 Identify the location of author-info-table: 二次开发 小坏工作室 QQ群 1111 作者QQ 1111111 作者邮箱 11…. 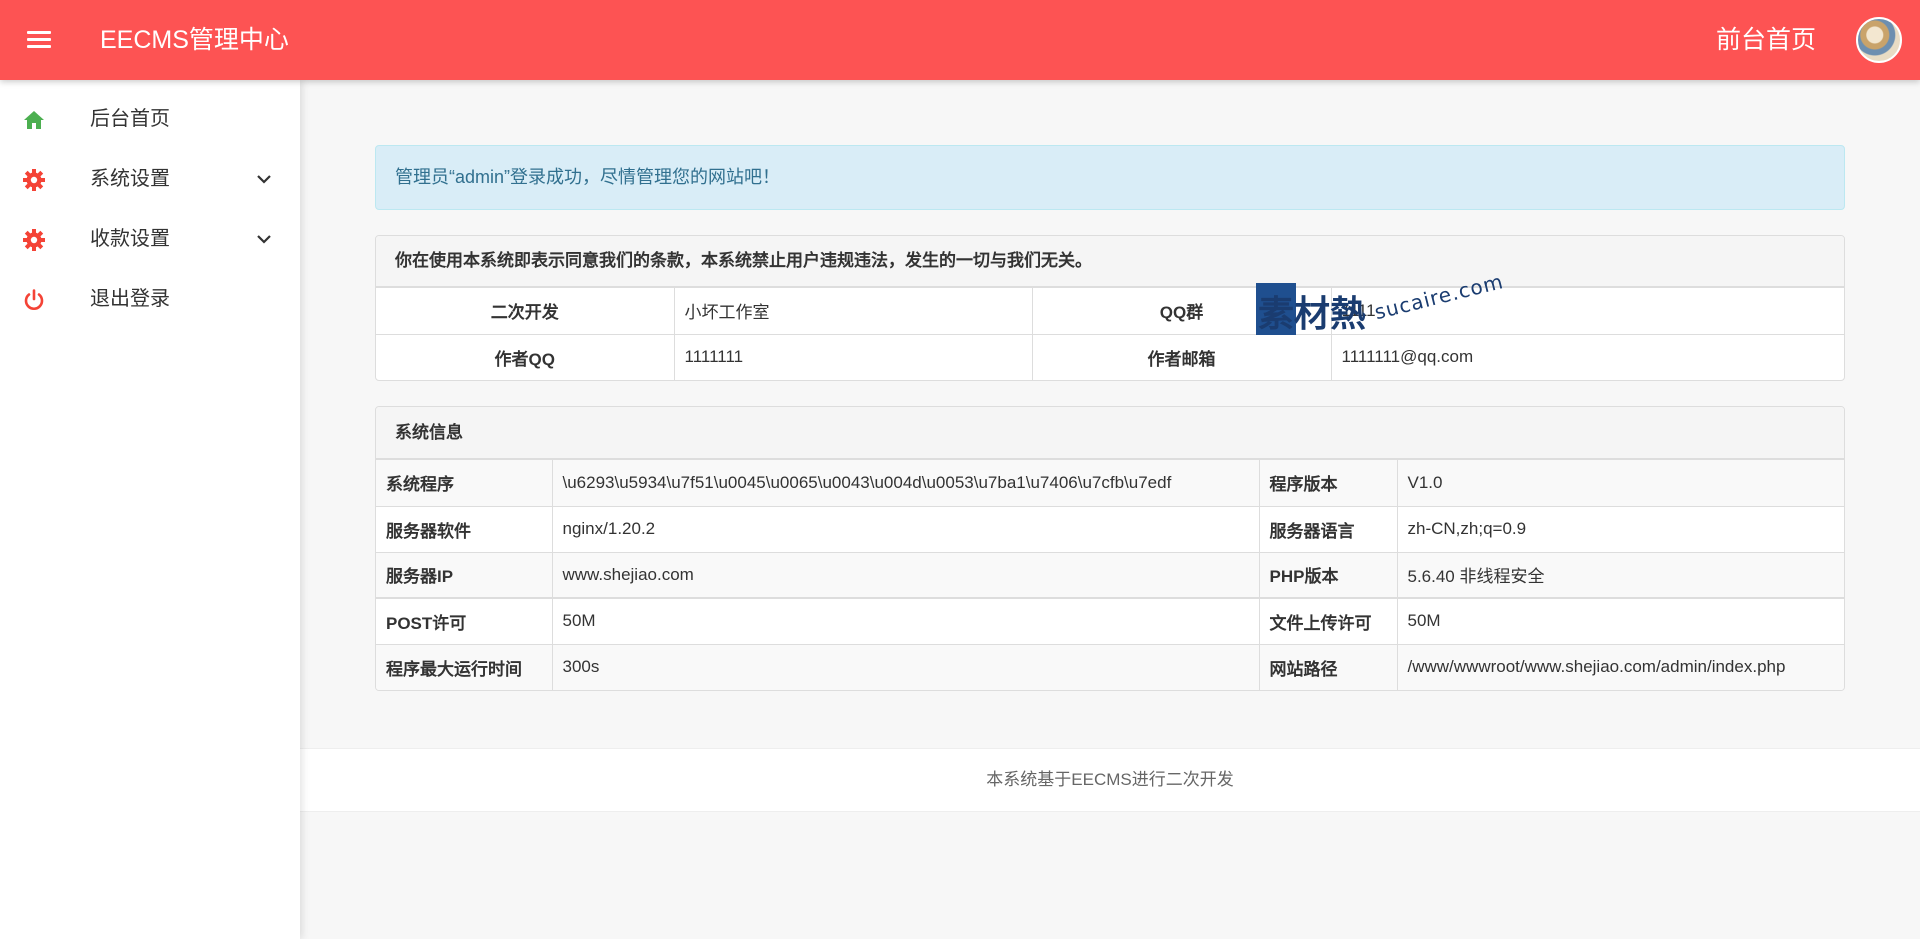
(1110, 334).